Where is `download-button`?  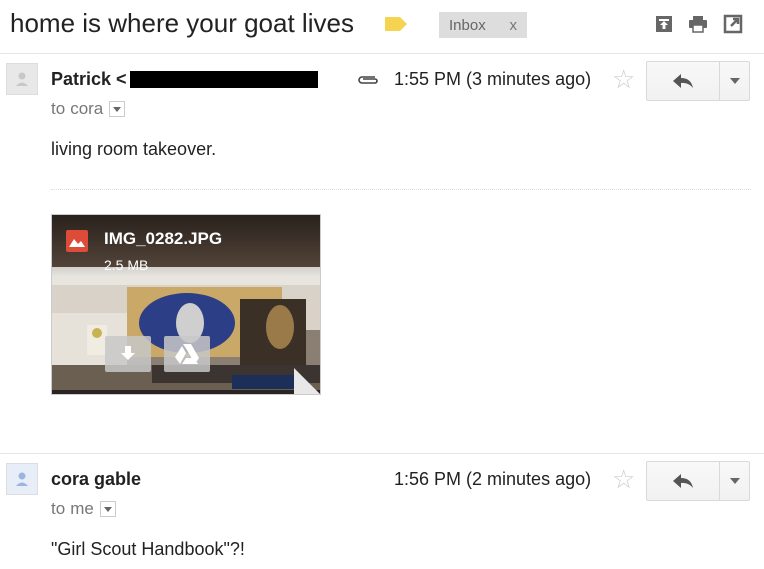 download-button is located at coordinates (128, 354).